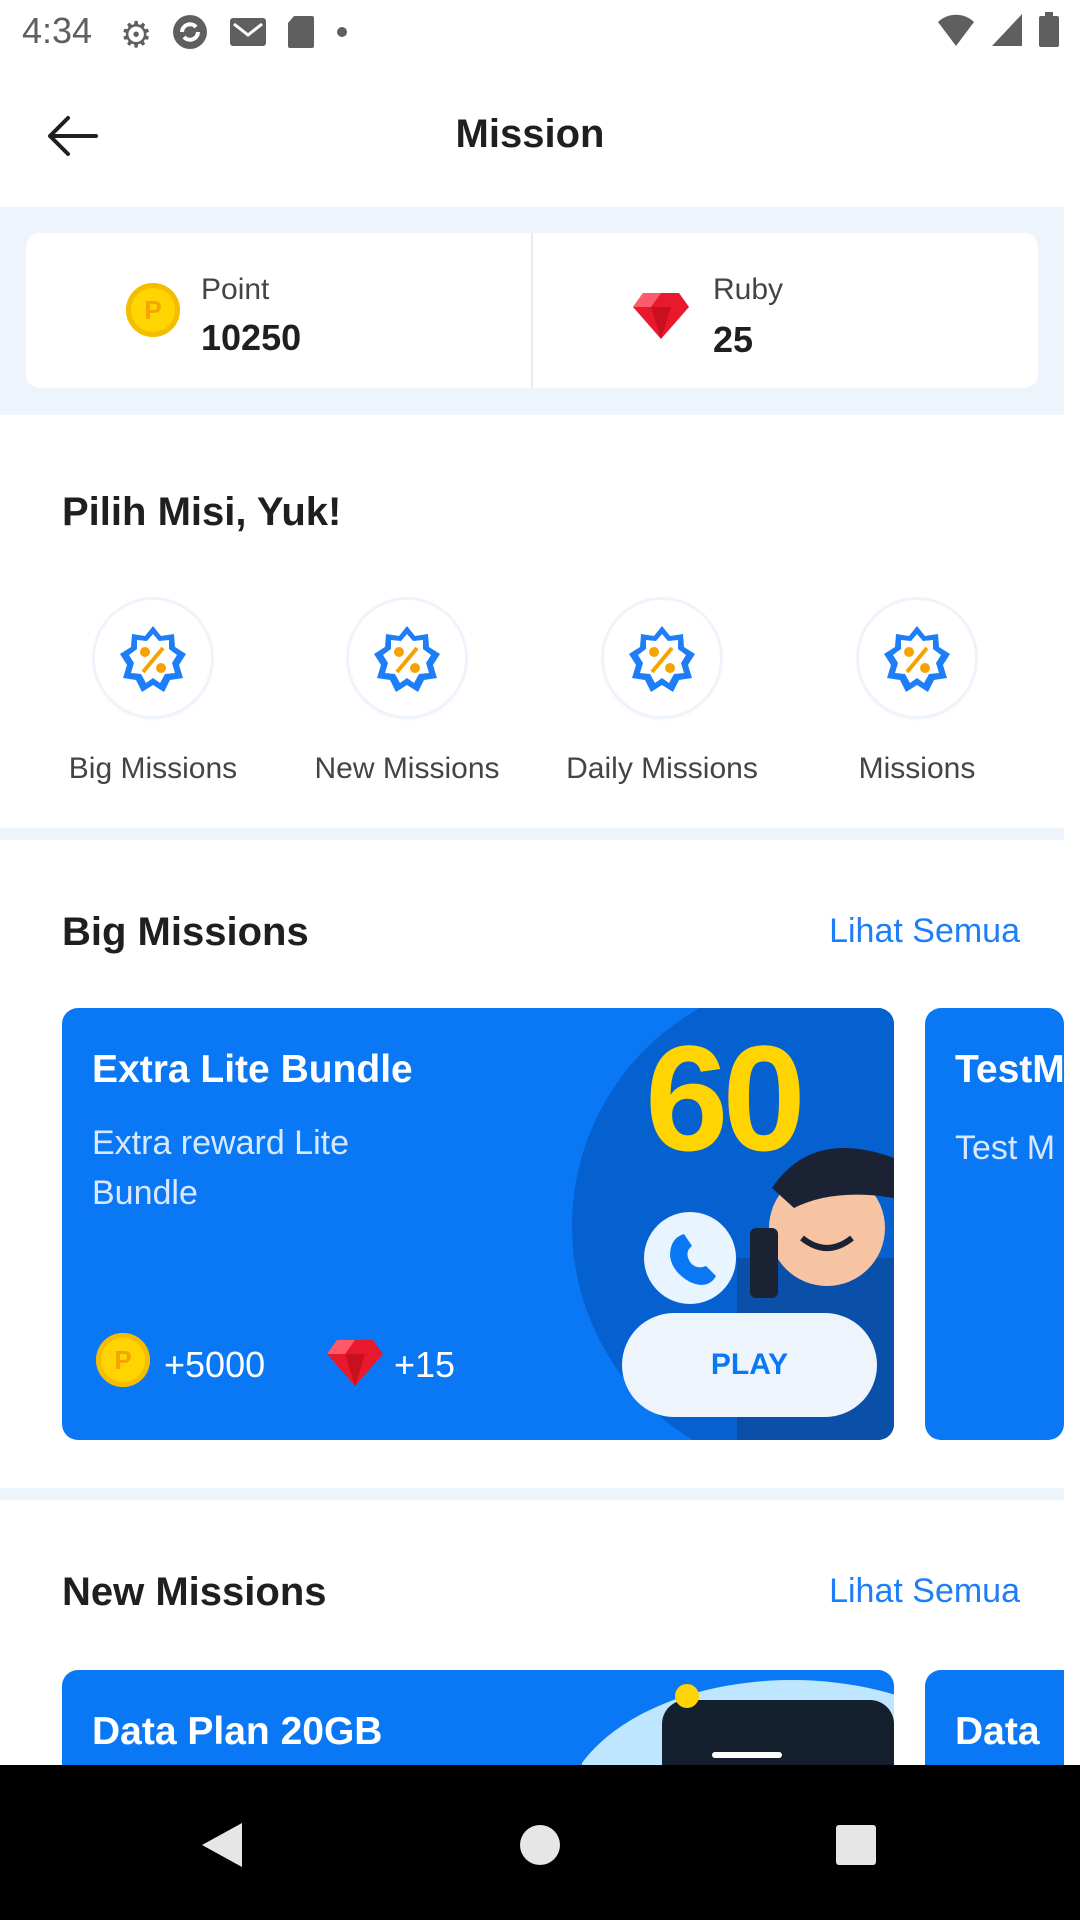 Image resolution: width=1080 pixels, height=1920 pixels. Describe the element at coordinates (748, 289) in the screenshot. I see `ruby-label: Ruby` at that location.